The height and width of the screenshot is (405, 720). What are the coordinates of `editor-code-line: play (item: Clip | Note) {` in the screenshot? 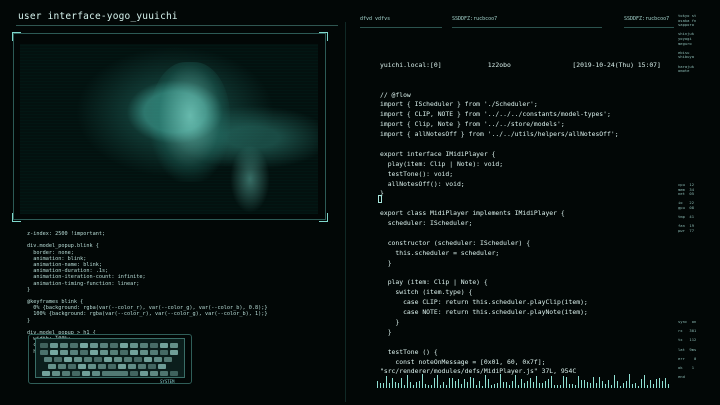 It's located at (434, 282).